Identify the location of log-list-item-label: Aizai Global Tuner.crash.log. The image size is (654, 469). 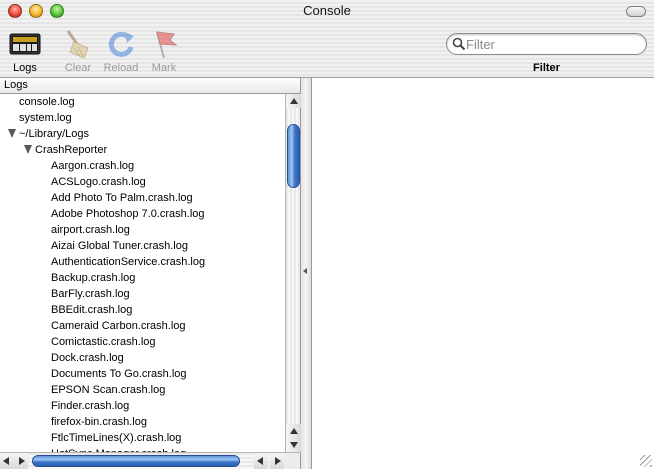
(119, 246).